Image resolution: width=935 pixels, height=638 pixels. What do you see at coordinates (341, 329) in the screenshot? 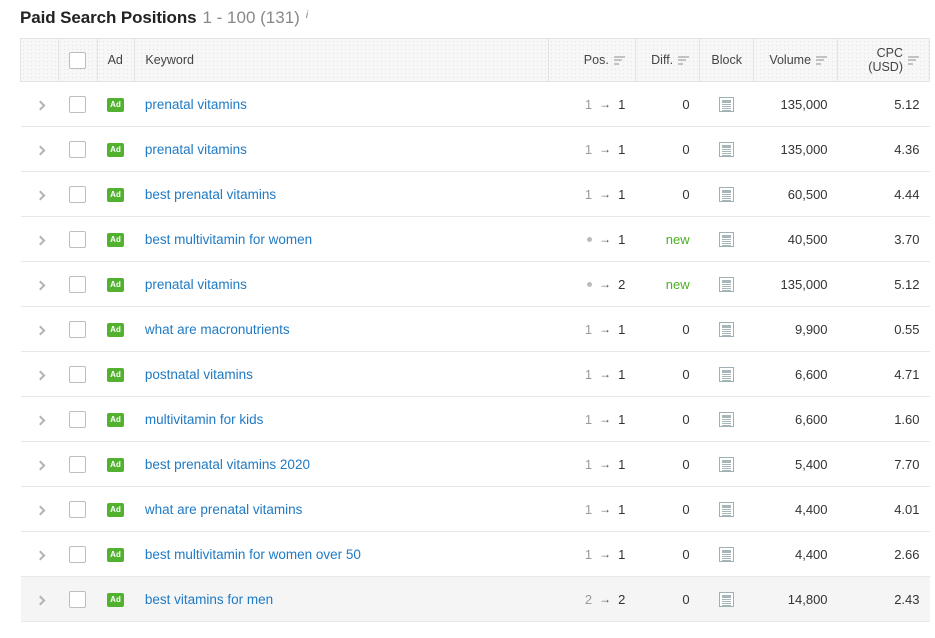
I see `row-keyword-cell: what are macronutrients` at bounding box center [341, 329].